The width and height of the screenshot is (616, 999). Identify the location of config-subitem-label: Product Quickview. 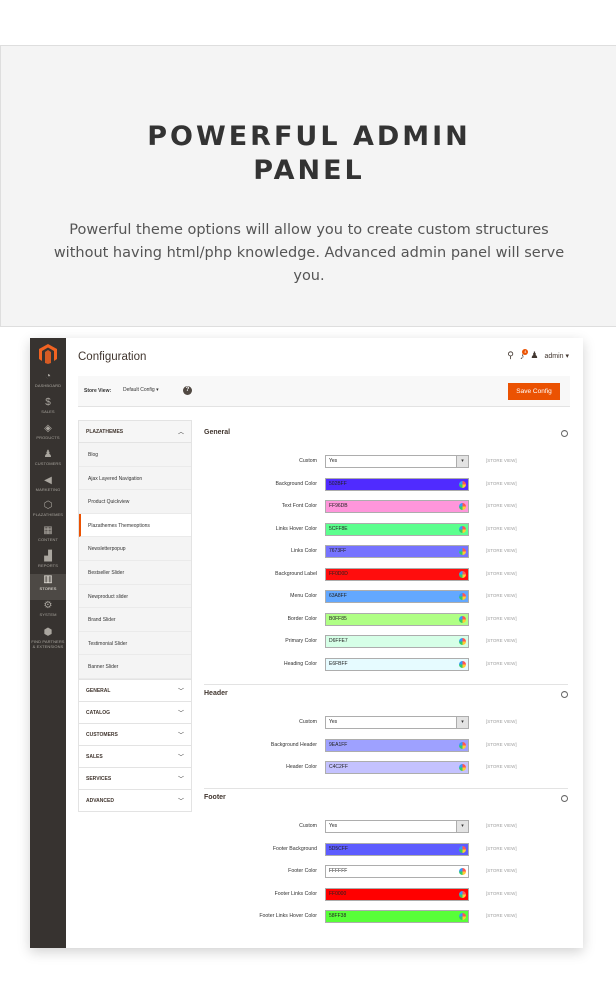
(109, 502).